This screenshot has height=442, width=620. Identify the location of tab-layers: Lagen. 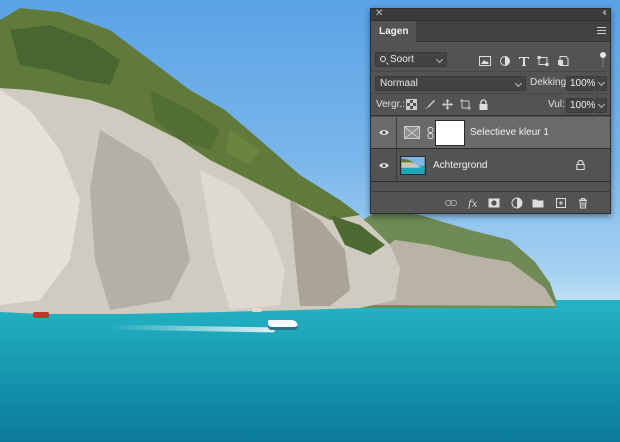
(394, 31).